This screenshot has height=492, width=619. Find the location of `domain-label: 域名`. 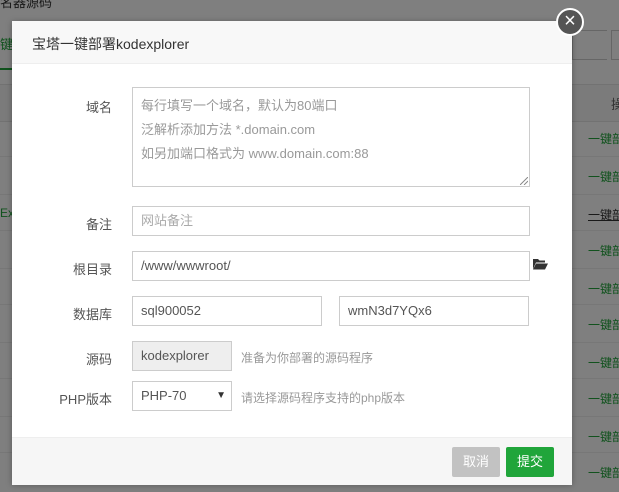

domain-label: 域名 is located at coordinates (98, 107).